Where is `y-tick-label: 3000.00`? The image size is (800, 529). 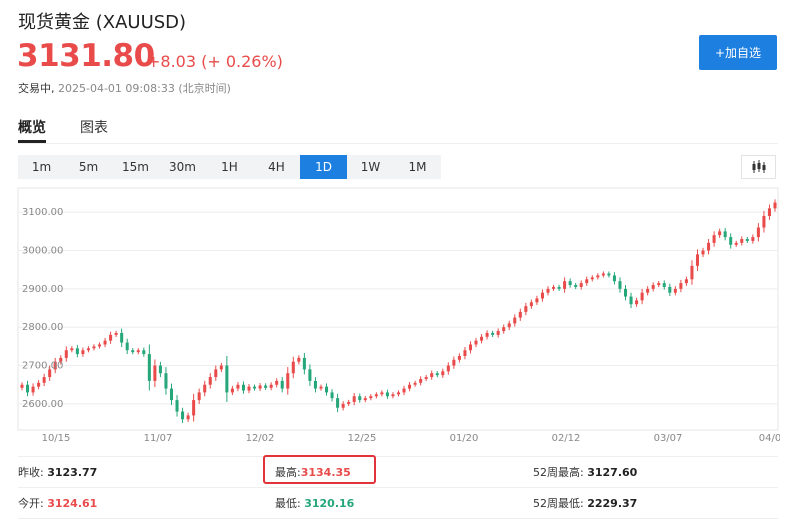 y-tick-label: 3000.00 is located at coordinates (42, 251).